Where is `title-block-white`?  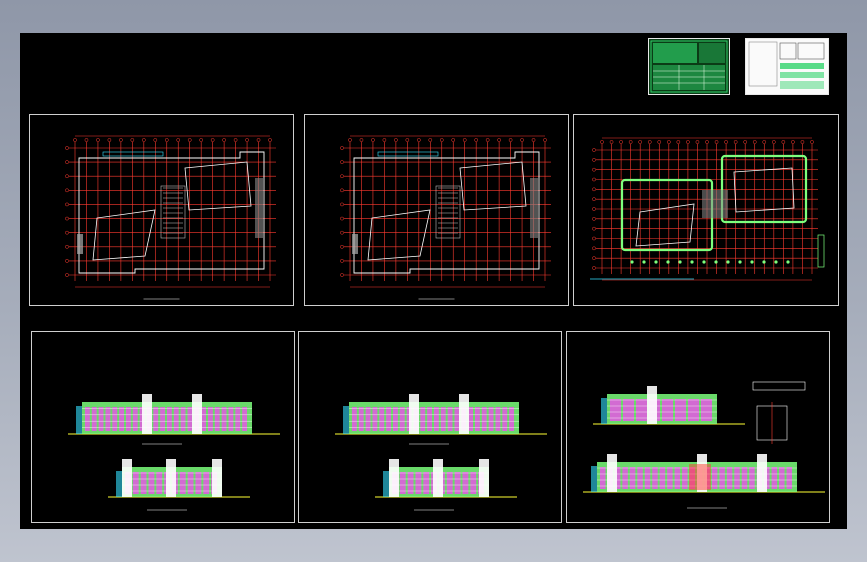 title-block-white is located at coordinates (787, 66).